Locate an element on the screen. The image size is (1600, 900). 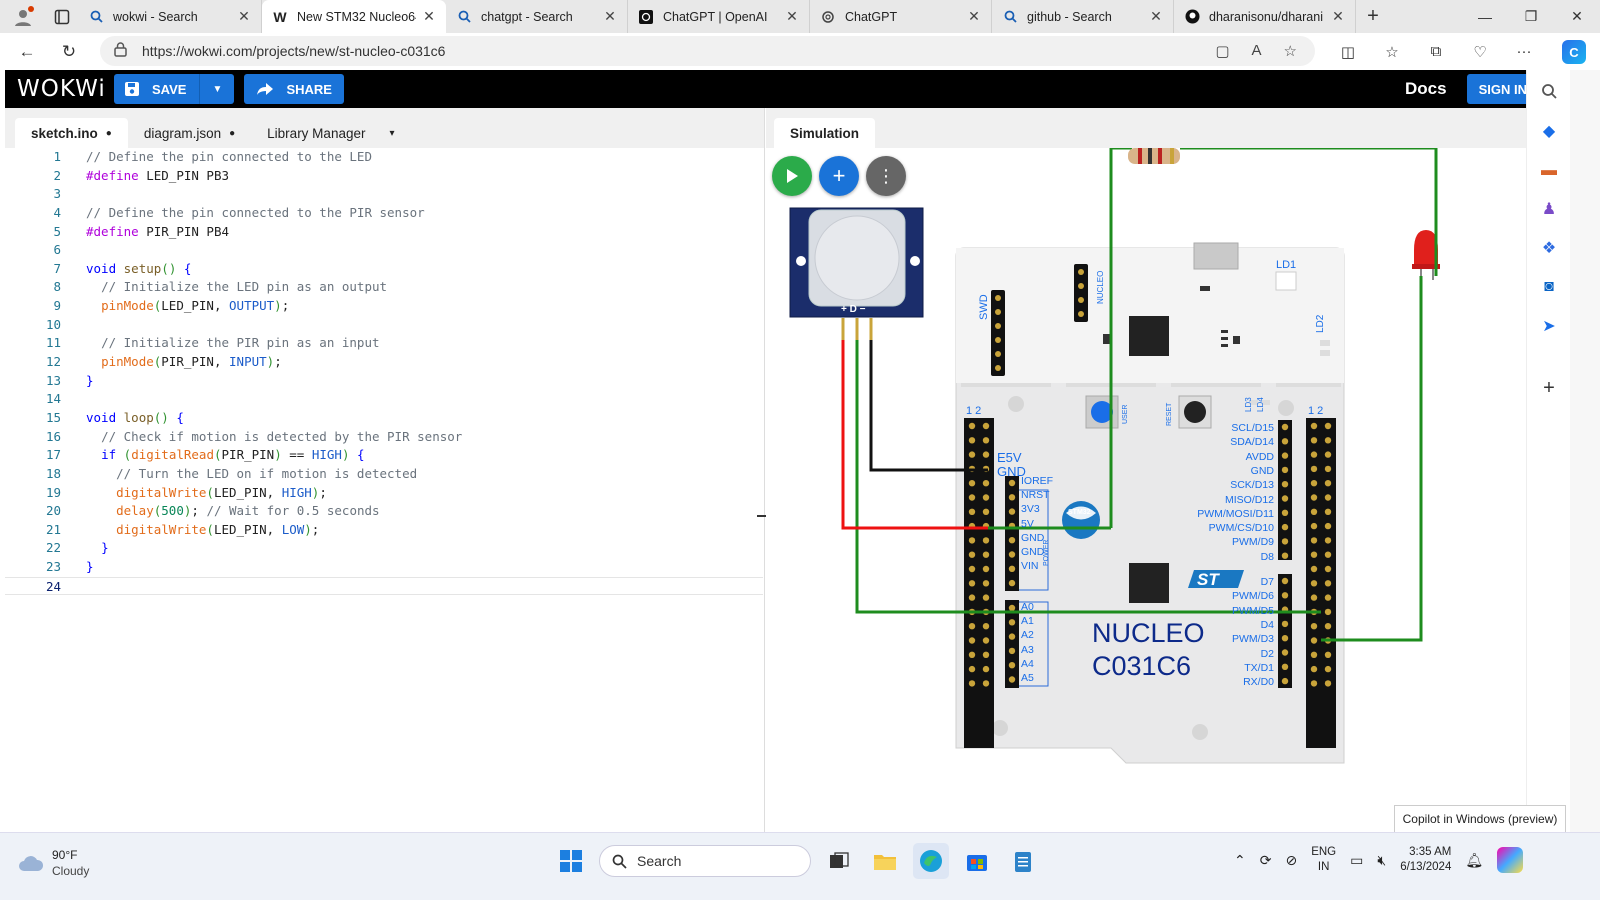
toolbox-icon: ▬ is located at coordinates (1549, 171).